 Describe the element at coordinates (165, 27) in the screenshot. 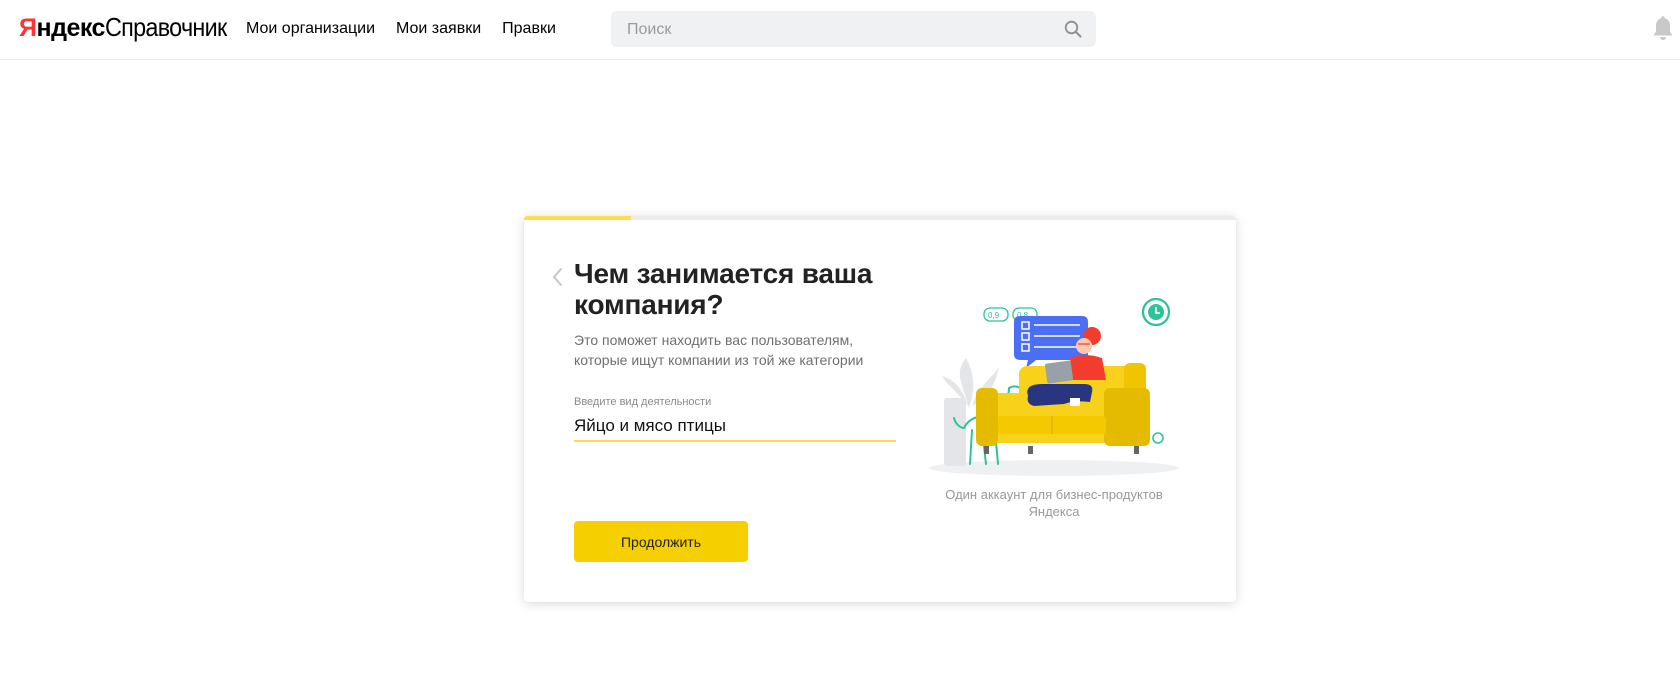

I see `logo-spravochnik: Справочник` at that location.